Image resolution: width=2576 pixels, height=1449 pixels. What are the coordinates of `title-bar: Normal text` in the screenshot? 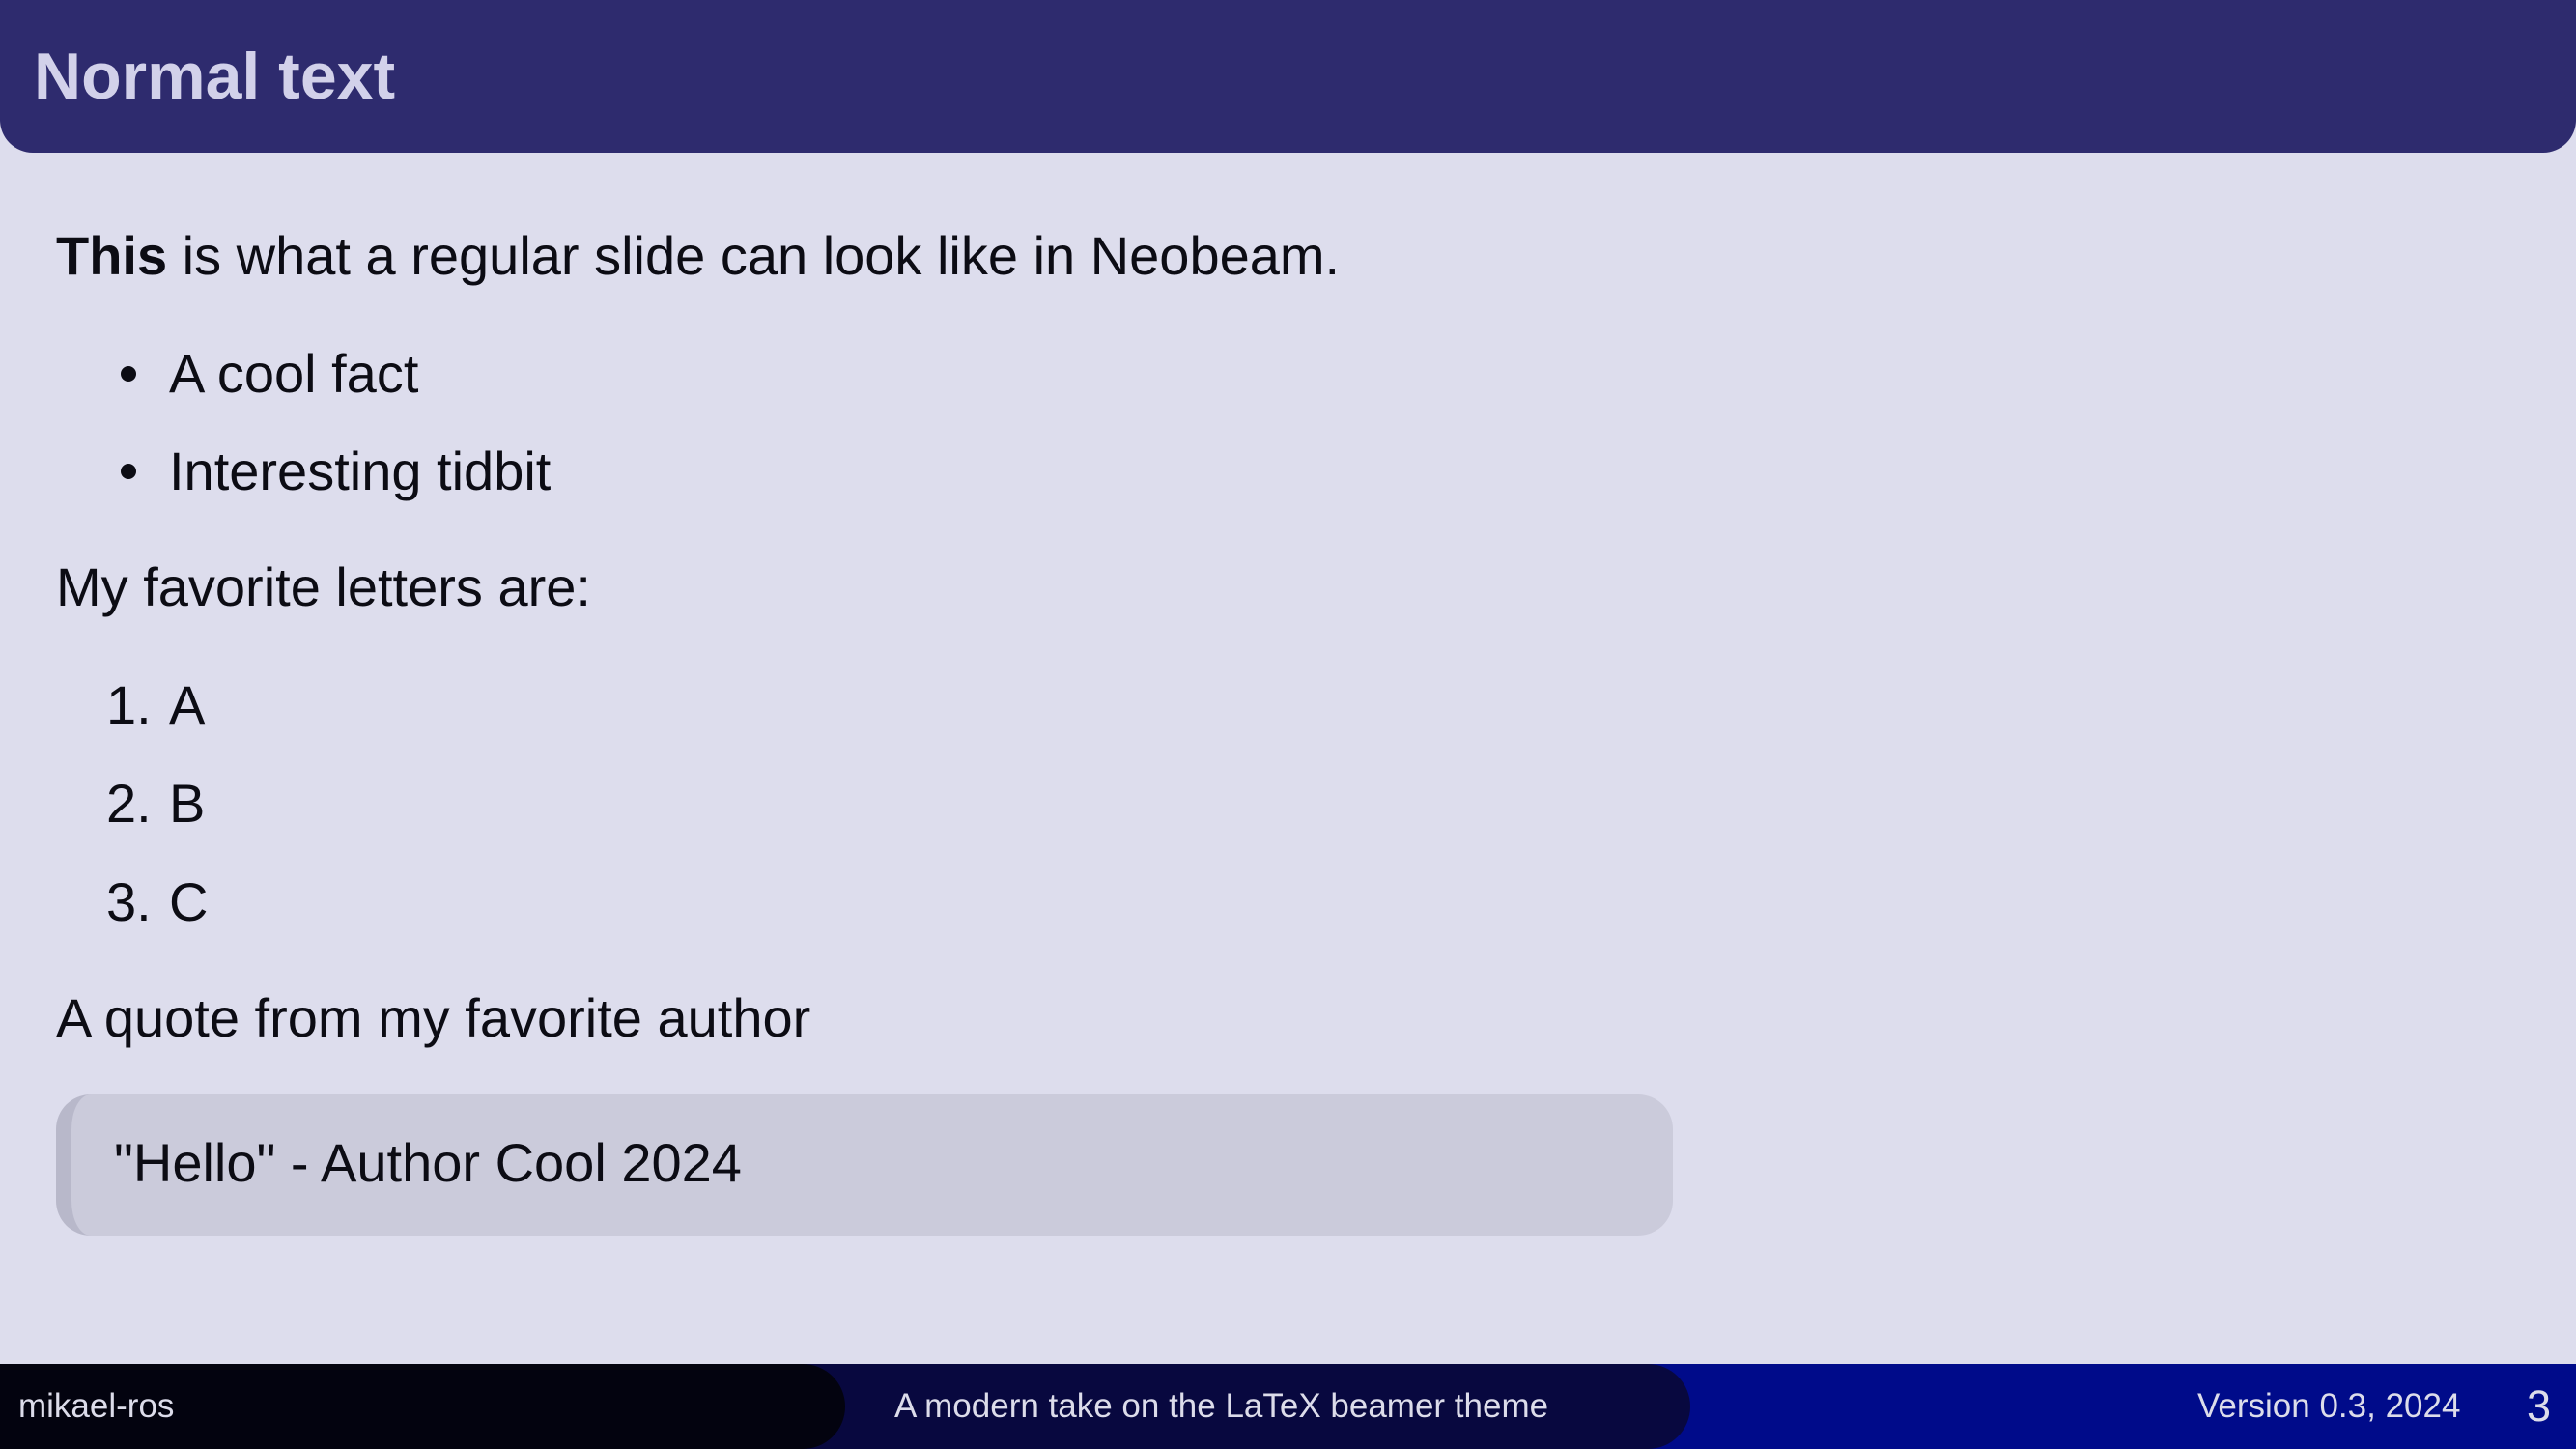 It's located at (1288, 76).